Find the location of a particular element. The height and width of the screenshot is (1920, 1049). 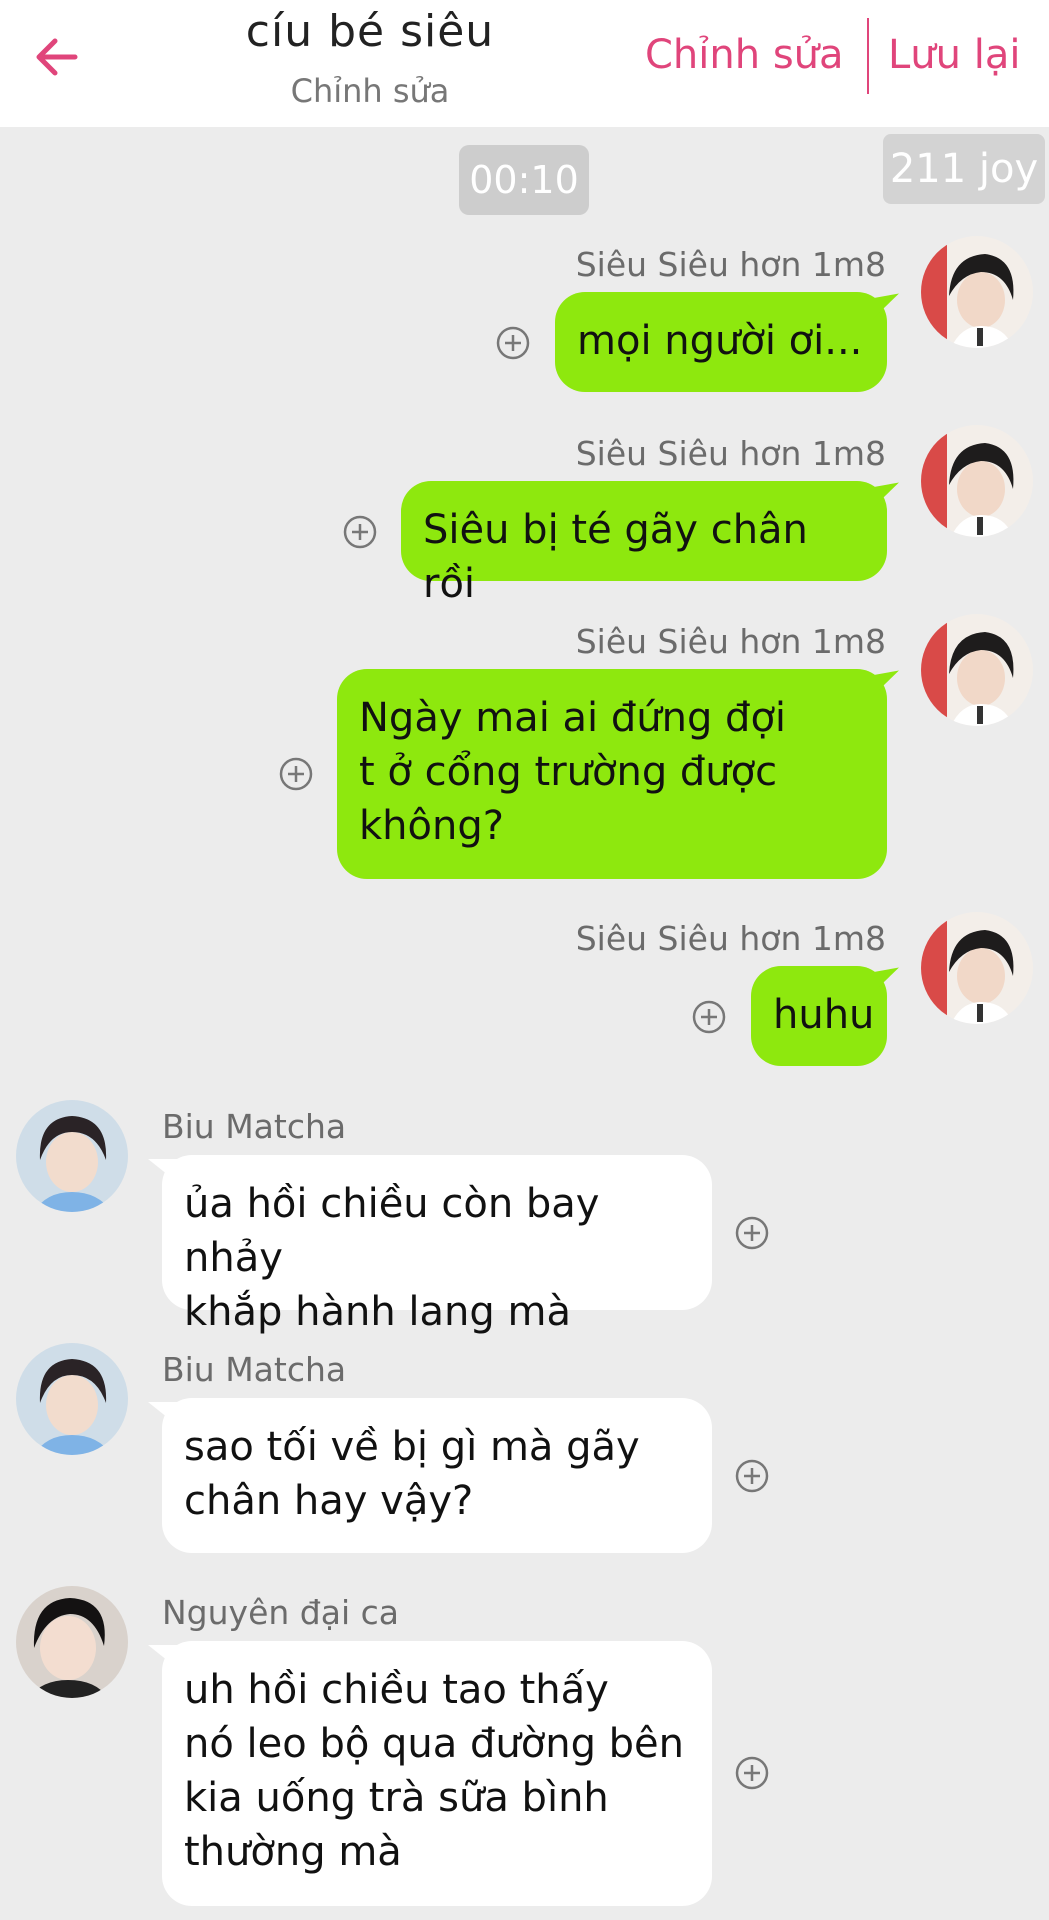

message-bubble: huhu is located at coordinates (819, 1016).